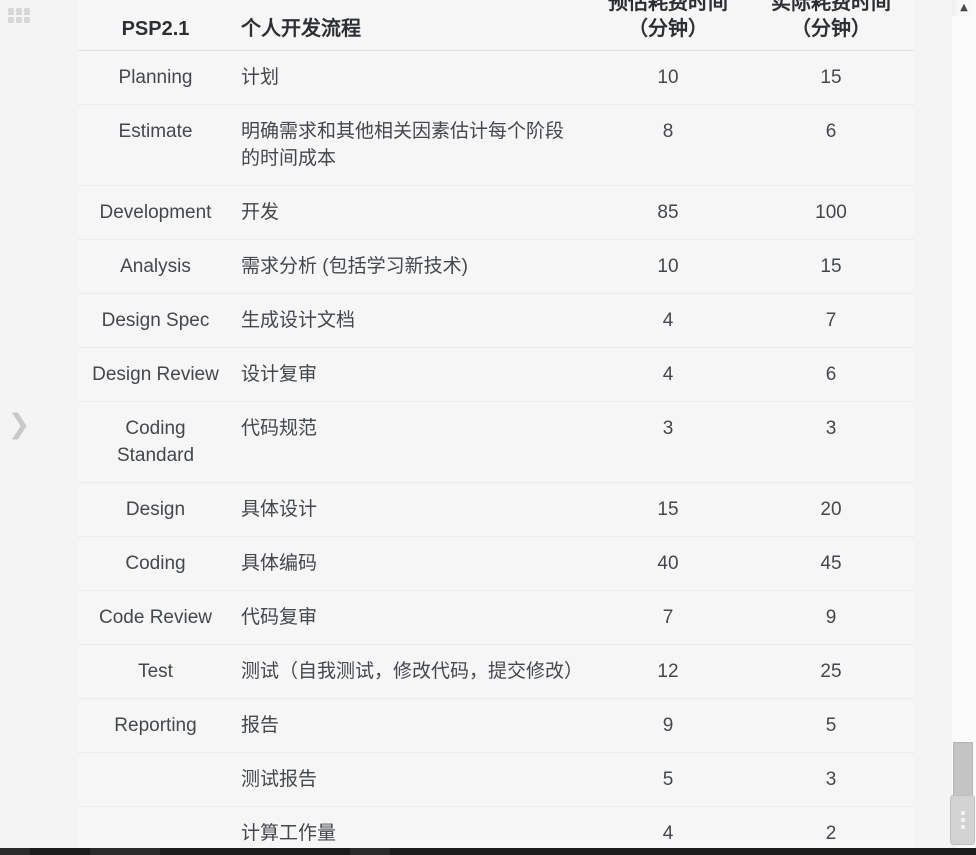  Describe the element at coordinates (964, 8) in the screenshot. I see `scroll-up-icon: ▲` at that location.